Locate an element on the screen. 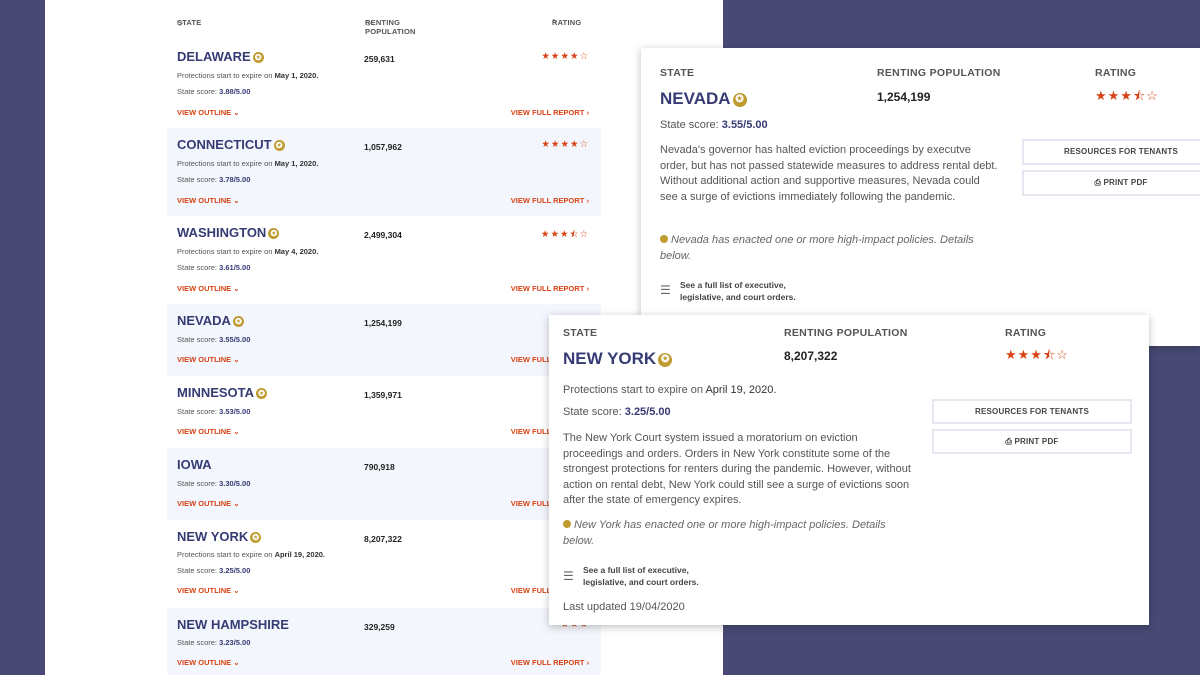  last-updated: Last updated 19/04/2020 is located at coordinates (624, 607).